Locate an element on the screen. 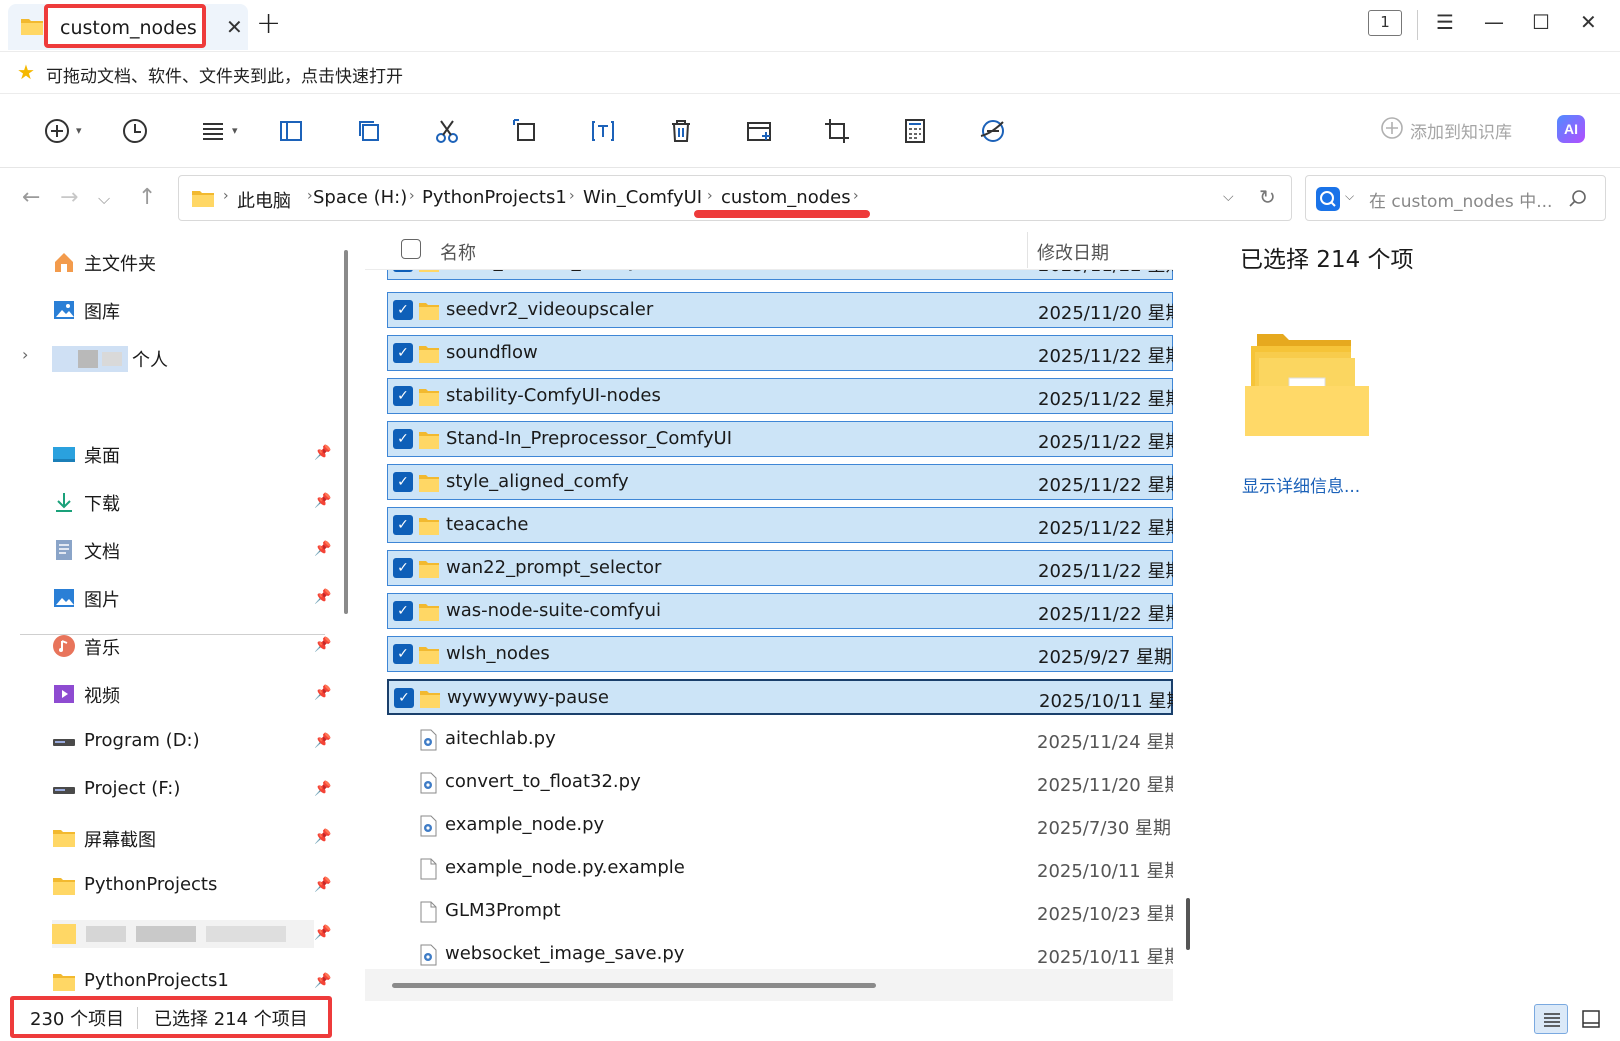  breadcrumb-space-h: Space (H:) is located at coordinates (360, 197).